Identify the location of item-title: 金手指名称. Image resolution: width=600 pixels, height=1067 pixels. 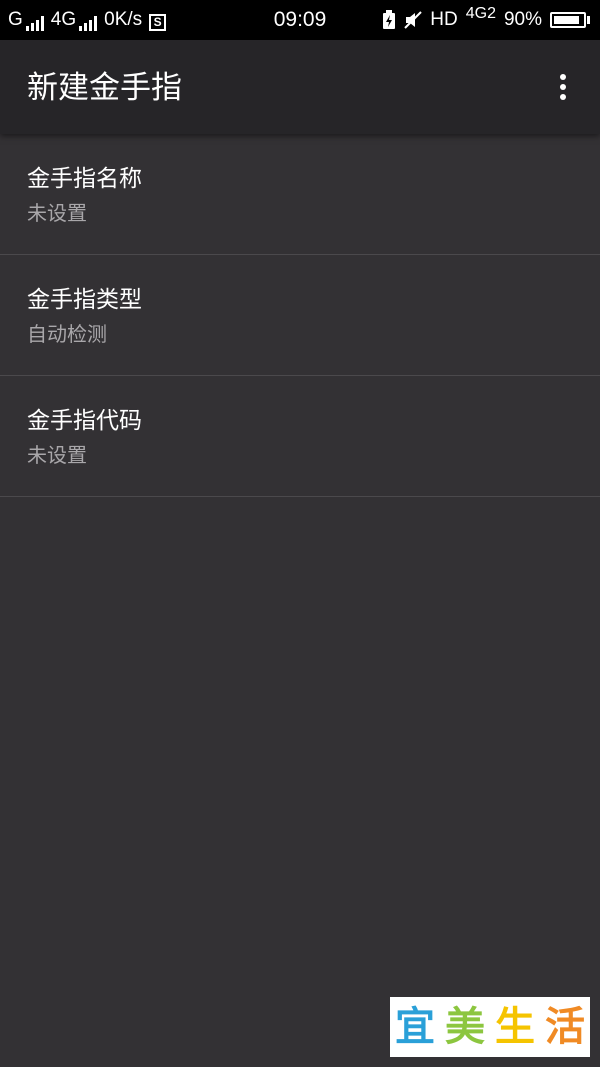
(84, 179).